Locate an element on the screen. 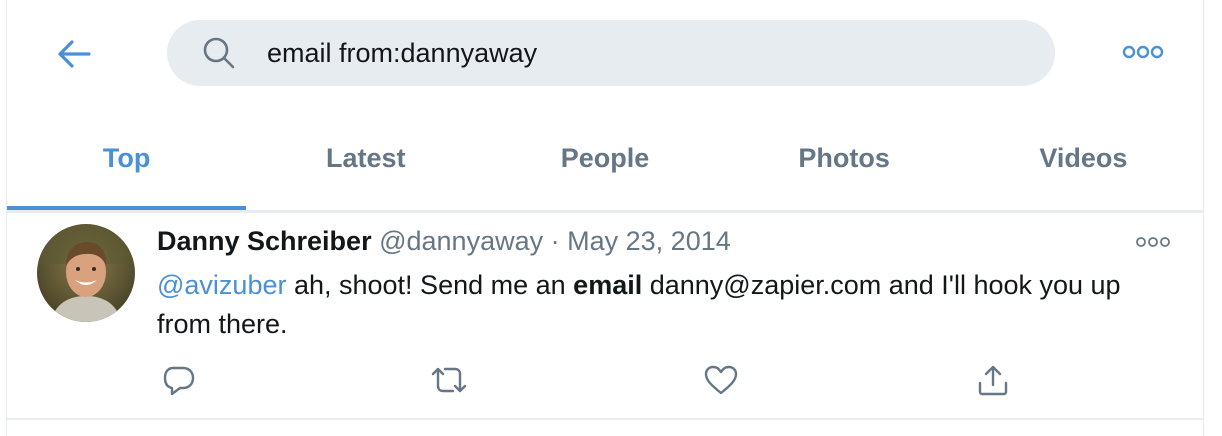 This screenshot has width=1222, height=436. search-icon is located at coordinates (219, 53).